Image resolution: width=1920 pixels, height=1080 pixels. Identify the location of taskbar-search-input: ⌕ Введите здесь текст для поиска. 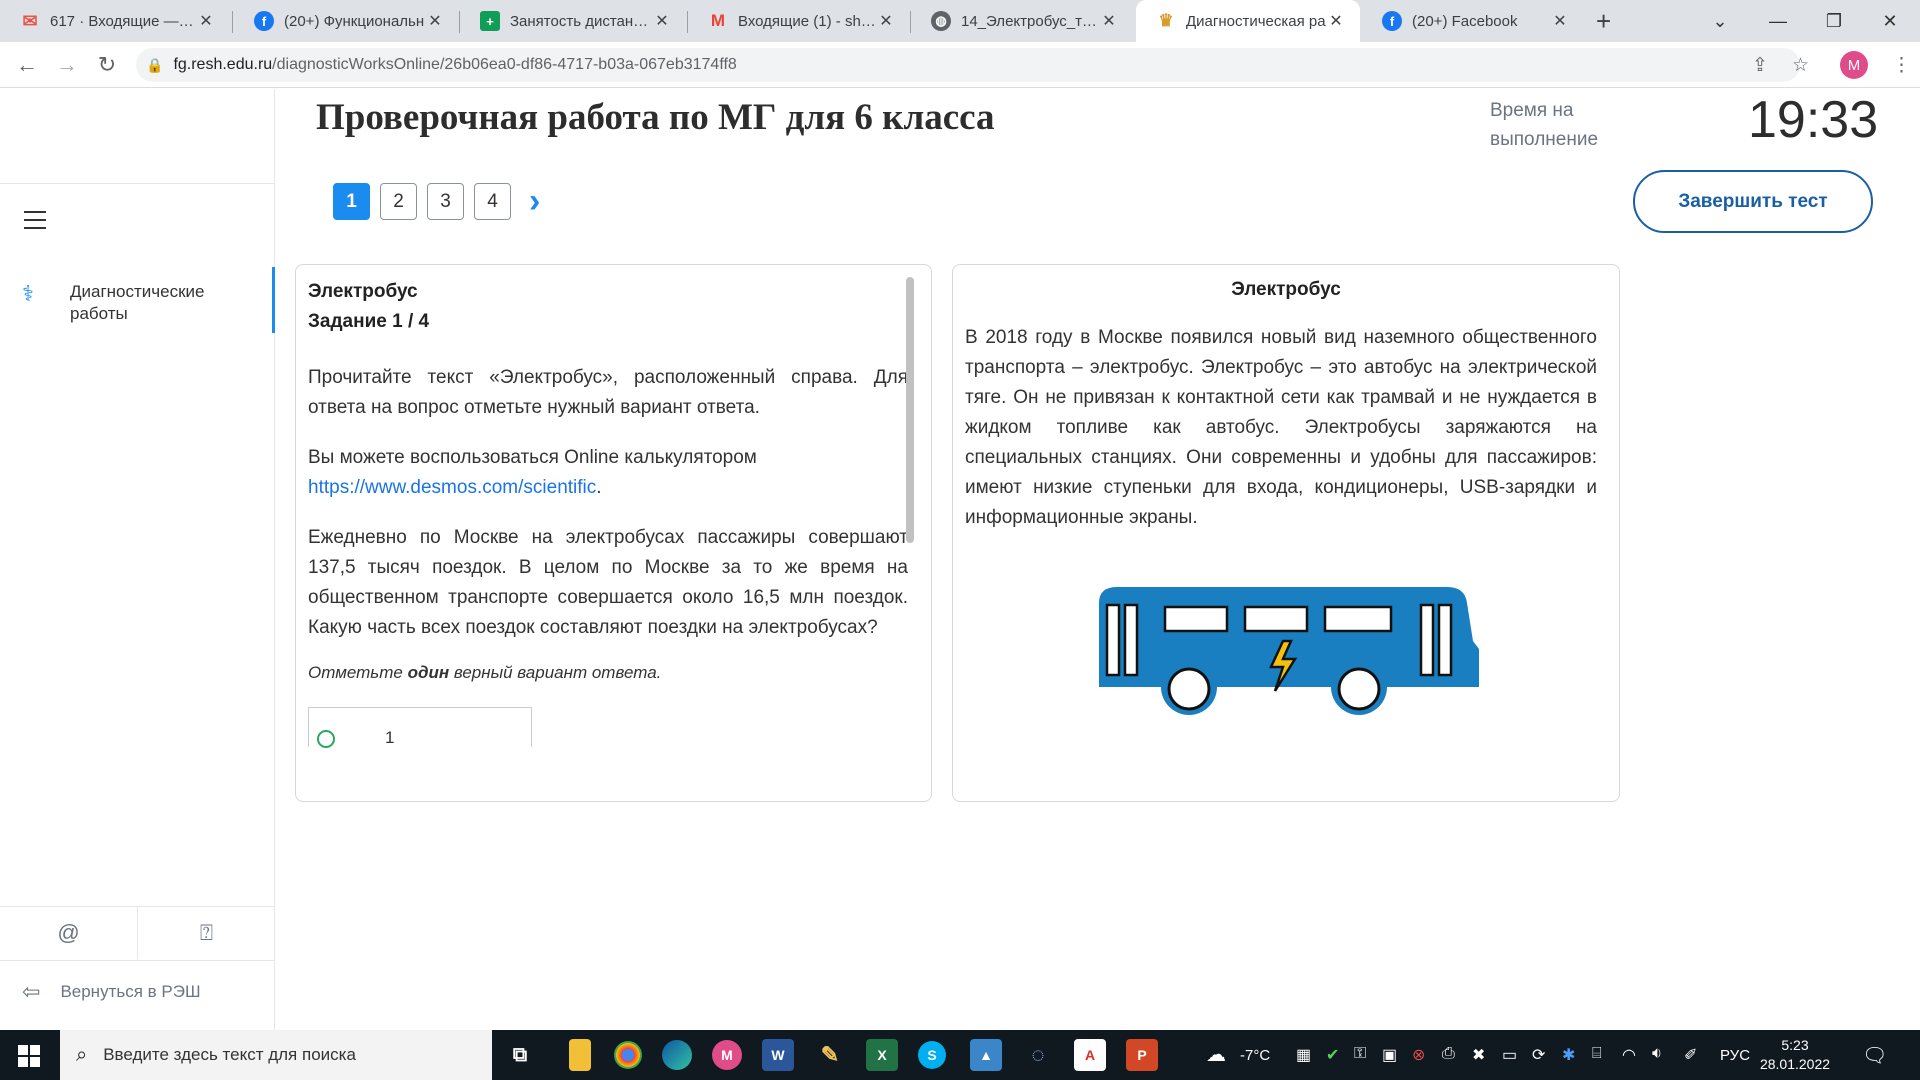
(276, 1055).